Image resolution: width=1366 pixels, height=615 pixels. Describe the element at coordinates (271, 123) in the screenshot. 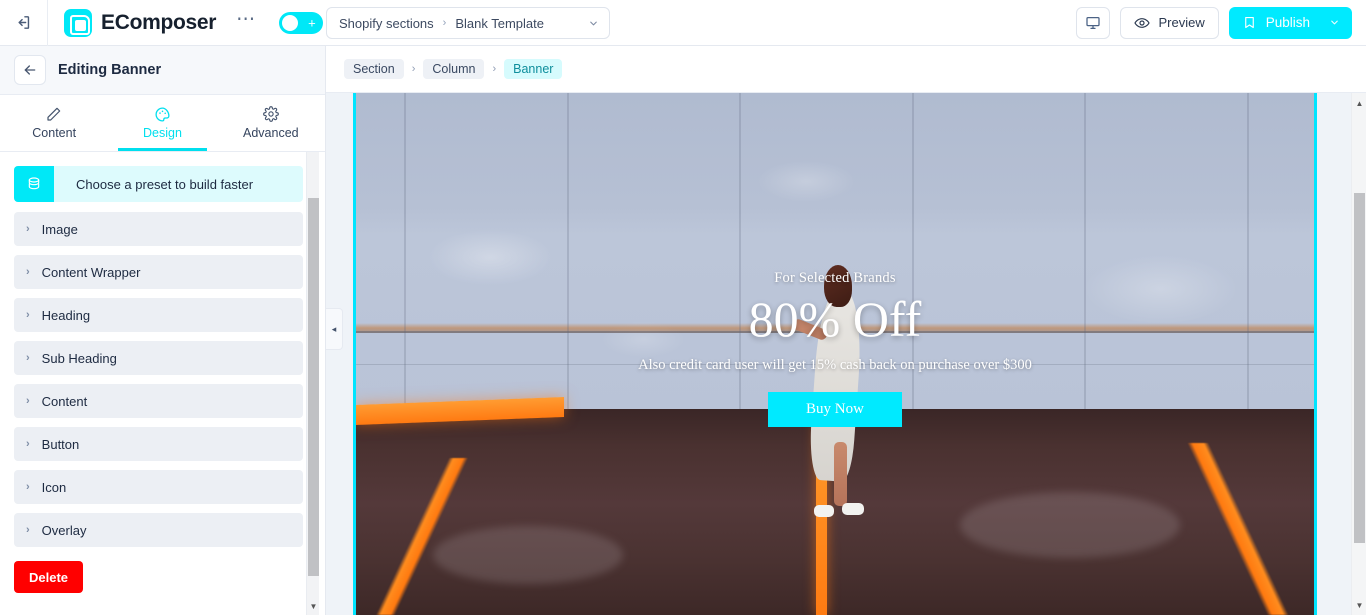

I see `tab-advanced: Advanced` at that location.